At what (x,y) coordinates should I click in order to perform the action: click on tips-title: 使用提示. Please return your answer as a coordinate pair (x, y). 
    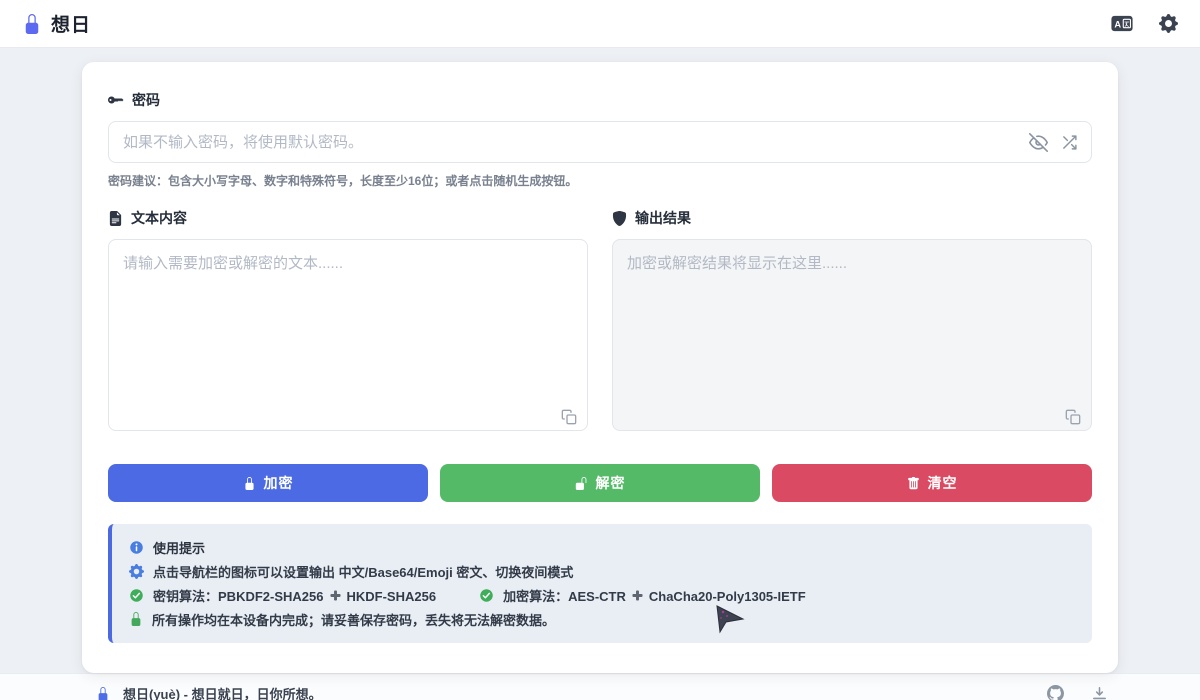
    Looking at the image, I should click on (179, 548).